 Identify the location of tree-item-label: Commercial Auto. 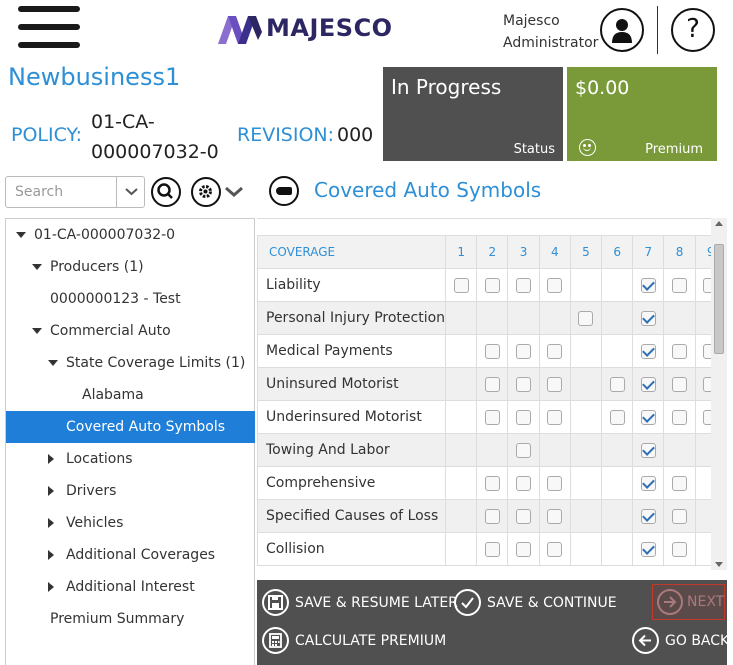
(110, 331).